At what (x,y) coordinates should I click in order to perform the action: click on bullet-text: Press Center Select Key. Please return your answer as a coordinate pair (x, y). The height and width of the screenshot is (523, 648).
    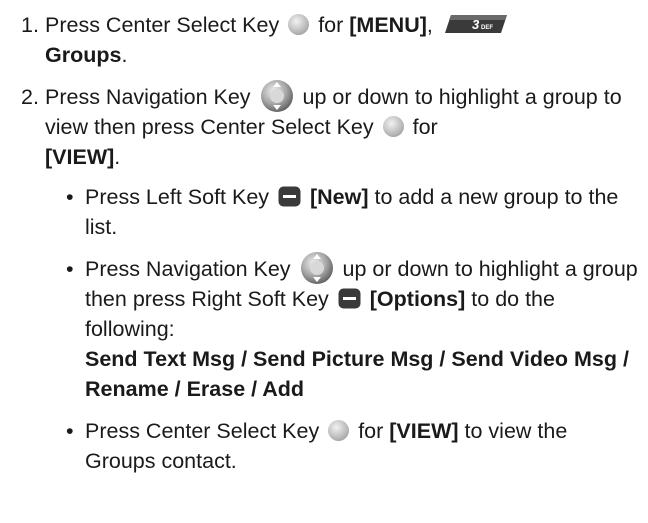
    Looking at the image, I should click on (202, 431).